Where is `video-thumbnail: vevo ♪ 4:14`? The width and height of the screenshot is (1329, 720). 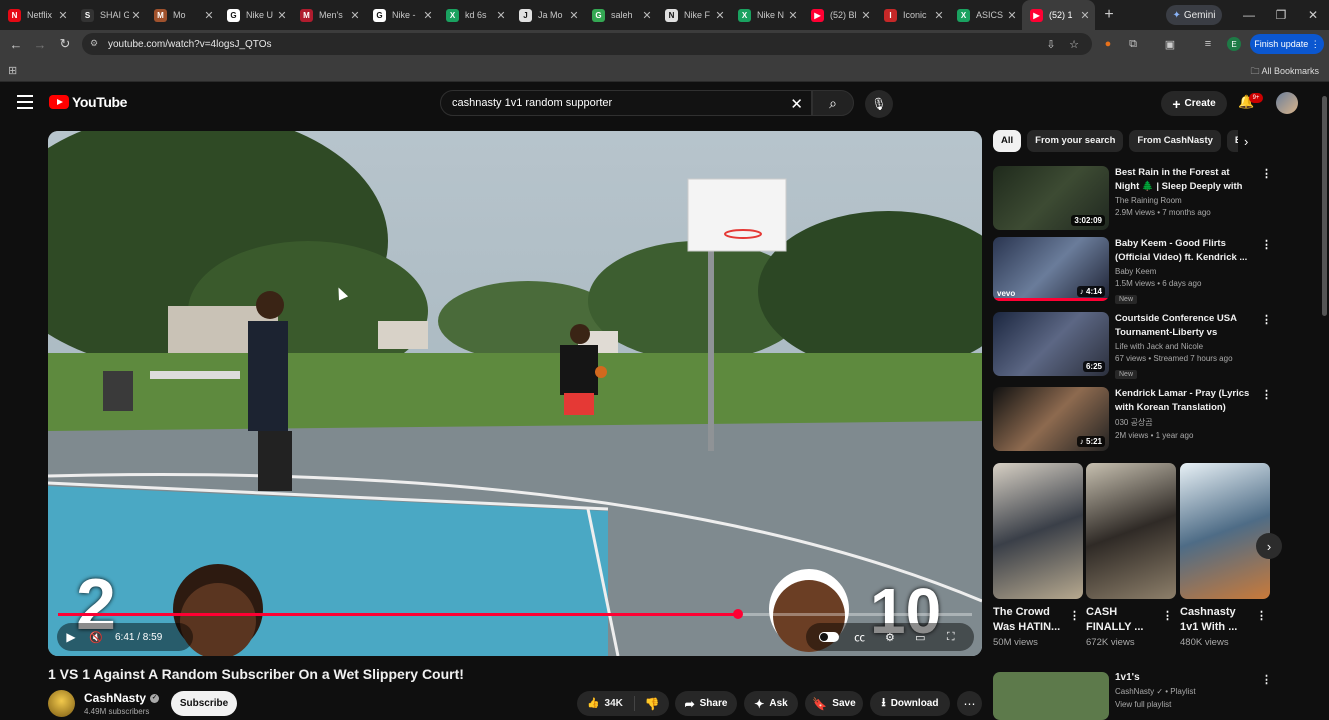
video-thumbnail: vevo ♪ 4:14 is located at coordinates (1051, 269).